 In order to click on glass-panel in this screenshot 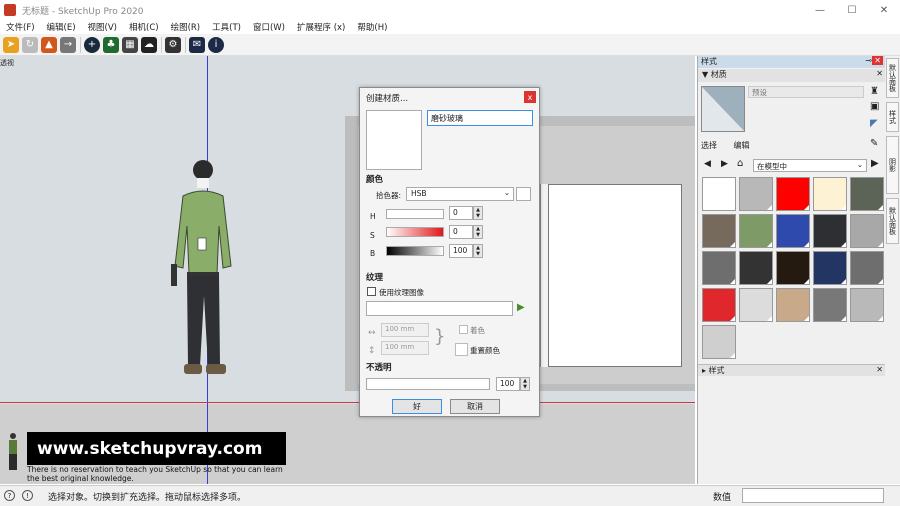, I will do `click(615, 275)`.